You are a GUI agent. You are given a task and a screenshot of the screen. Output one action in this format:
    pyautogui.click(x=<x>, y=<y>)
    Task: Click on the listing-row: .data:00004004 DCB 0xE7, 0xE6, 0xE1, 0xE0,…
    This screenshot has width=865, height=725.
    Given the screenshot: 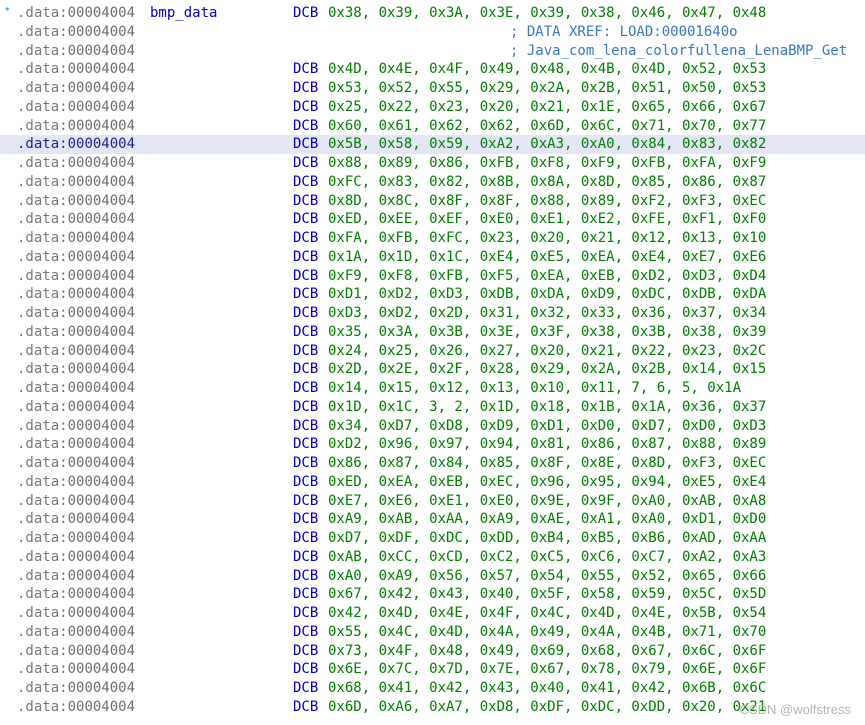 What is the action you would take?
    pyautogui.click(x=432, y=501)
    